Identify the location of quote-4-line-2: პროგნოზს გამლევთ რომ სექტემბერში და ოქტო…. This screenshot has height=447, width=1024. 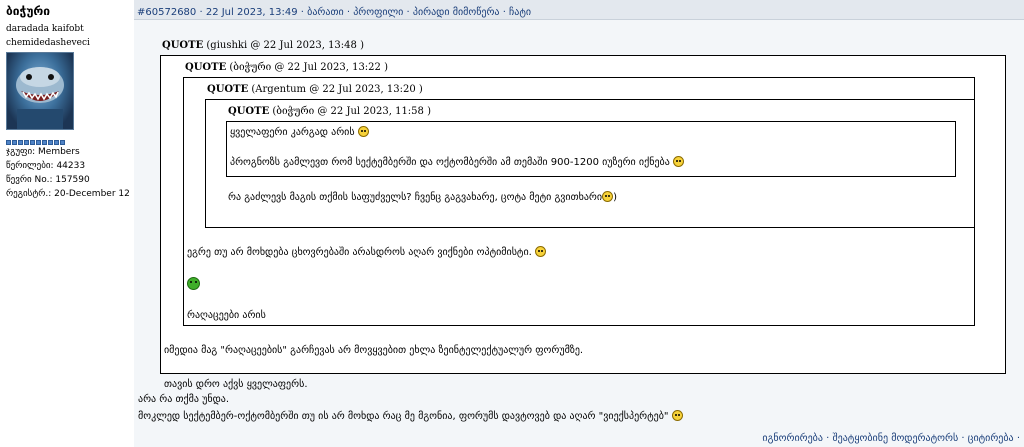
(457, 162).